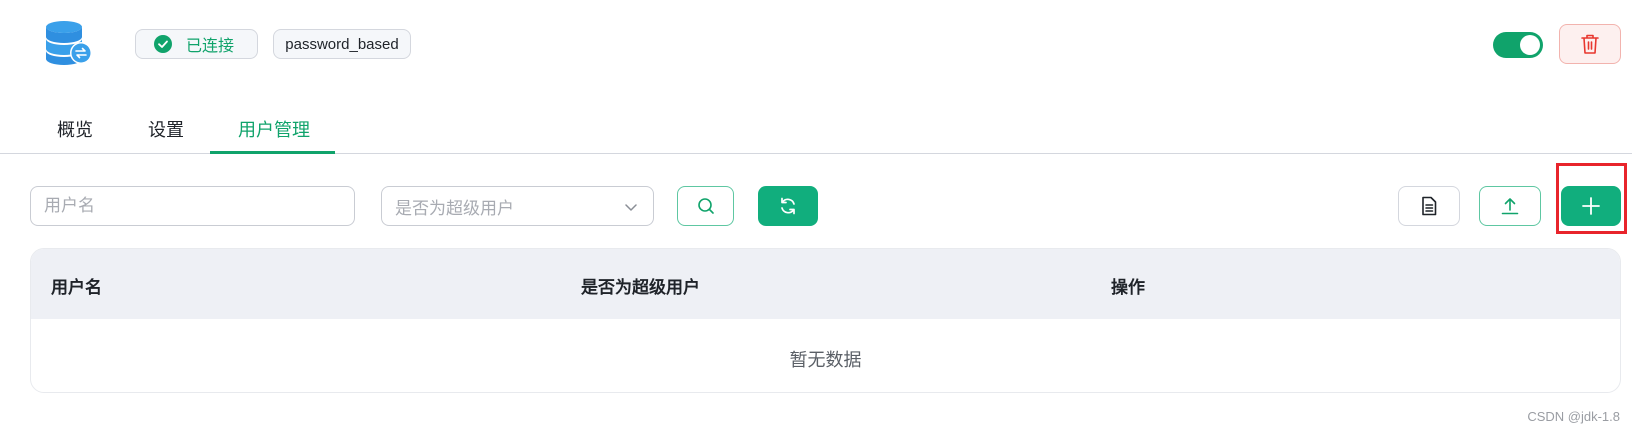 This screenshot has height=435, width=1632. I want to click on empty-table-message: 暂无数据, so click(825, 360).